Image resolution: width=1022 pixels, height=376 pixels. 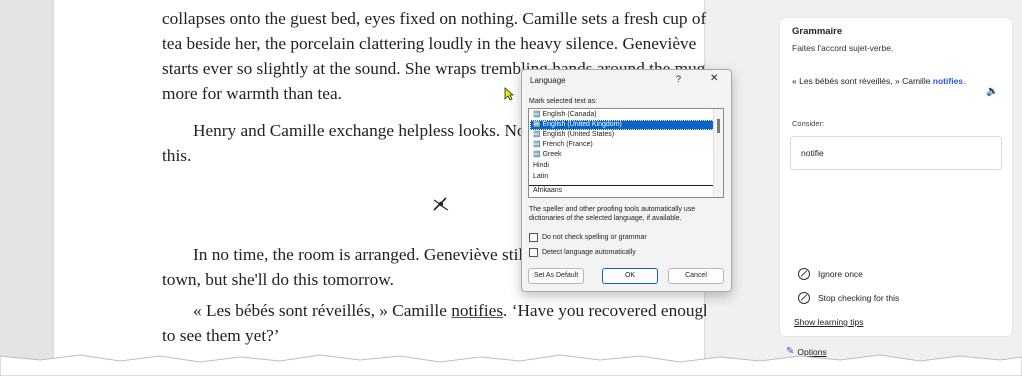 I want to click on example-end: ., so click(x=964, y=81).